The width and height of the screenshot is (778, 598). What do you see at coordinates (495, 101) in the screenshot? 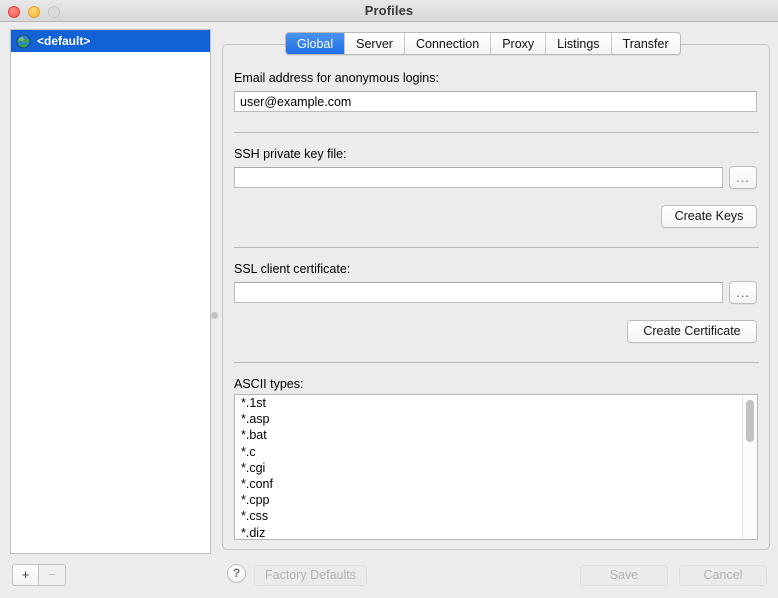
I see `email-field` at bounding box center [495, 101].